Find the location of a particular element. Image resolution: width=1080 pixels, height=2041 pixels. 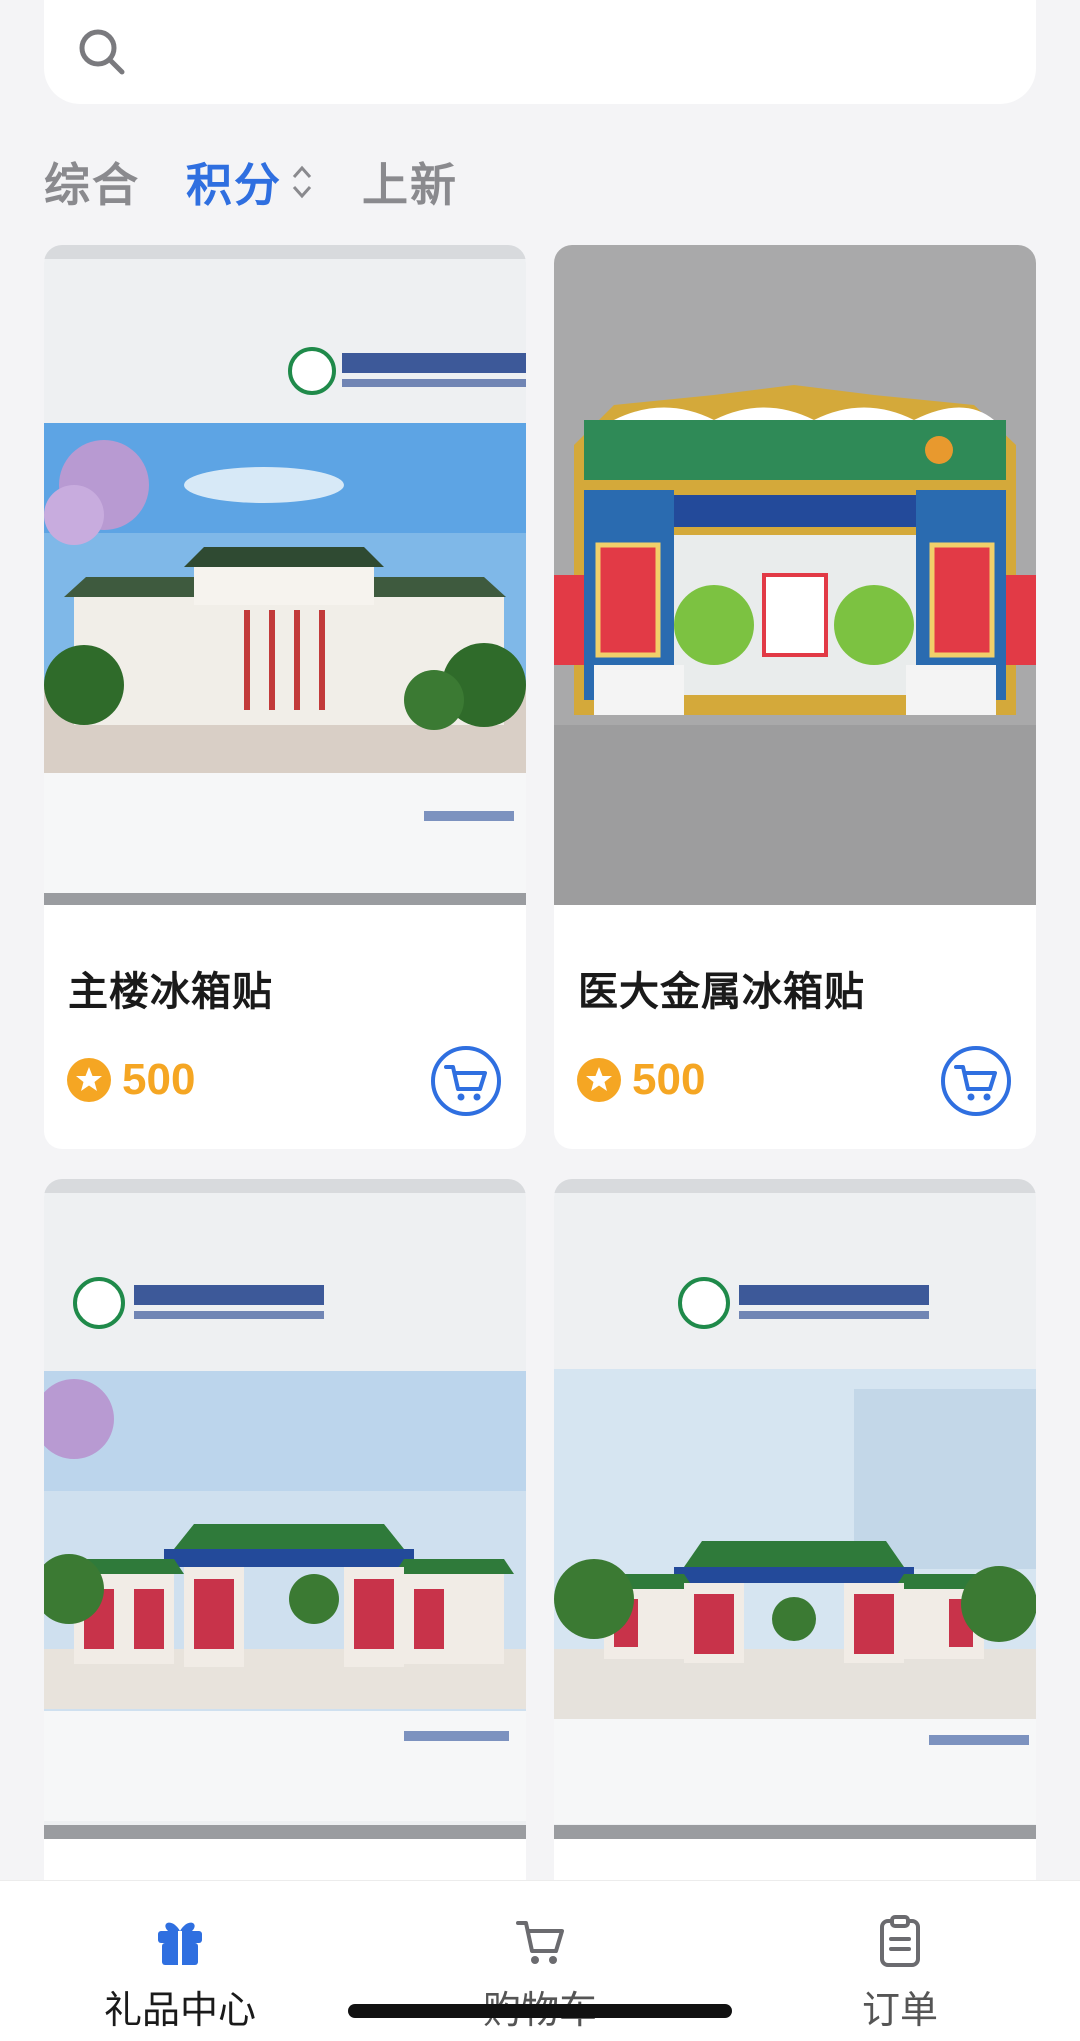

product-image-main-building is located at coordinates (285, 575).